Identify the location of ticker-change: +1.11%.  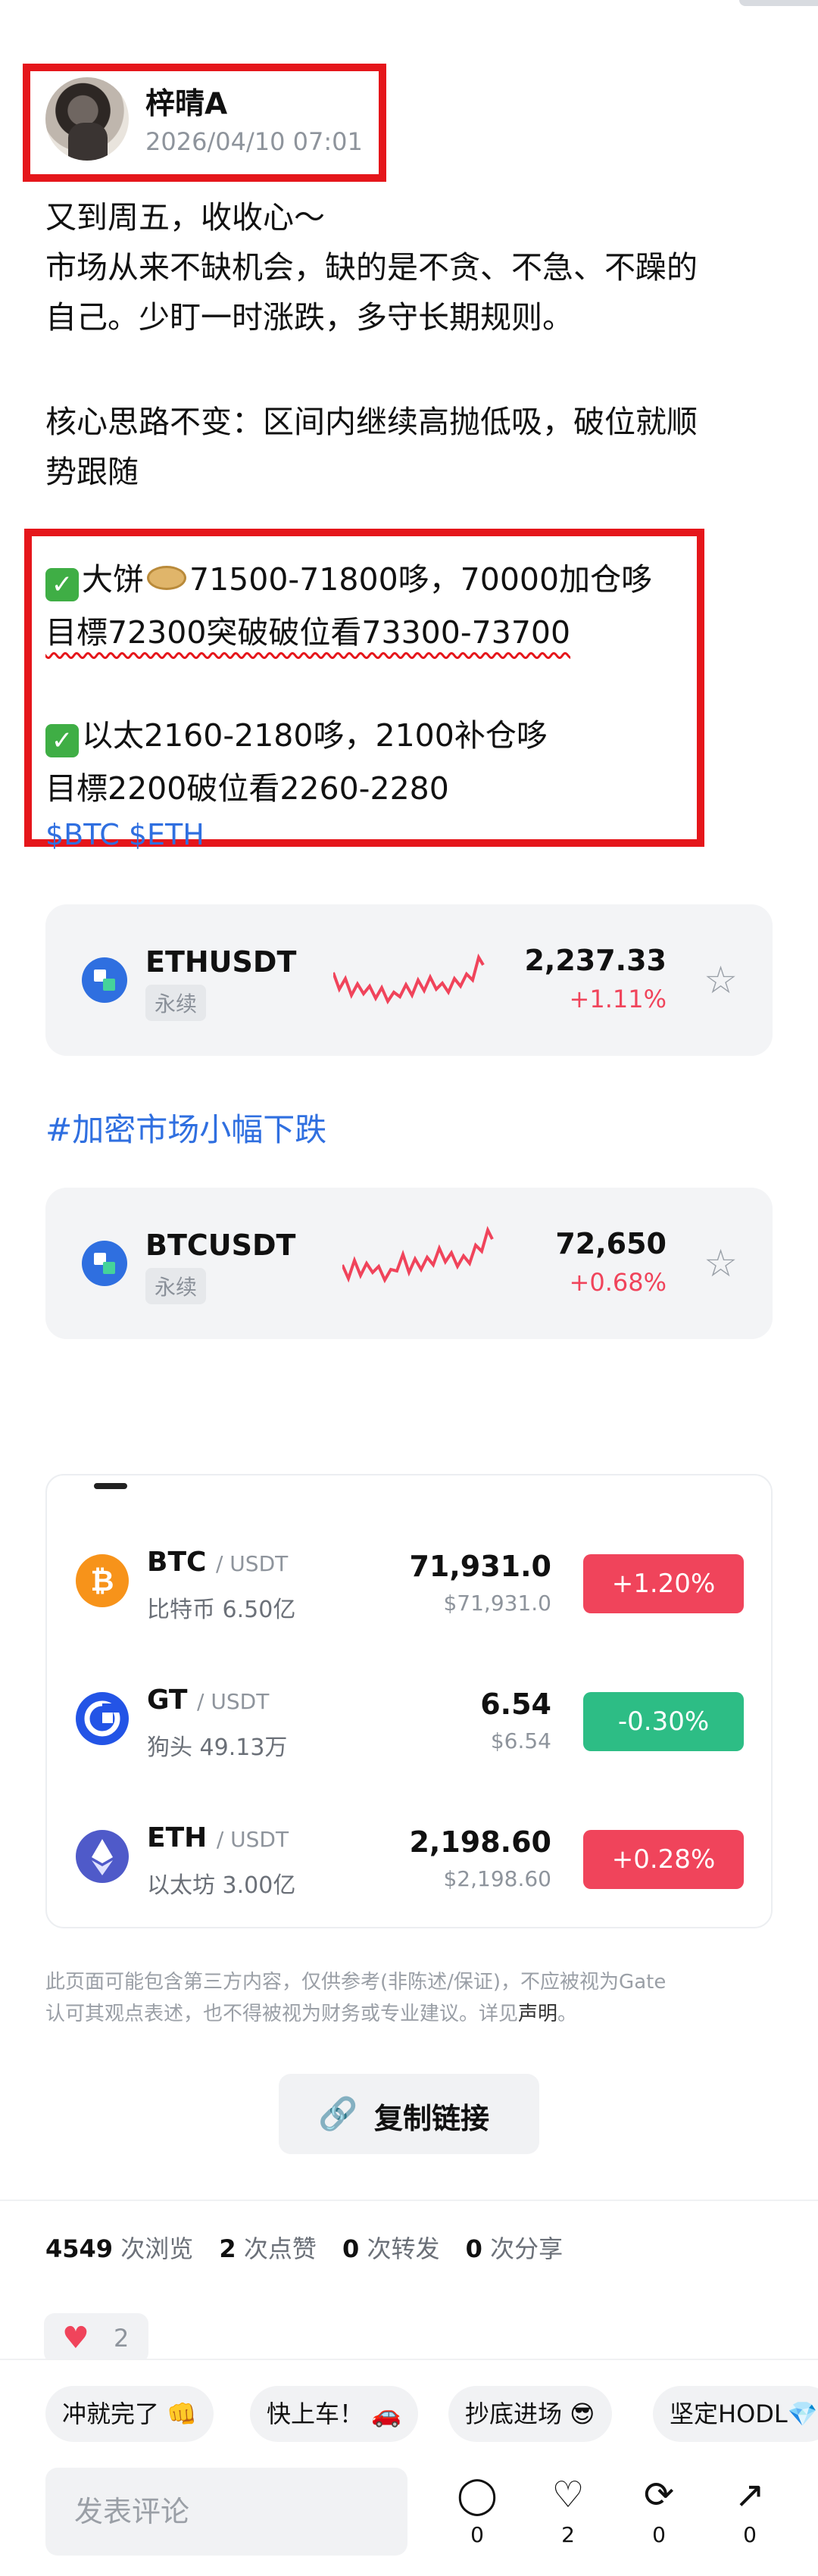
(618, 999).